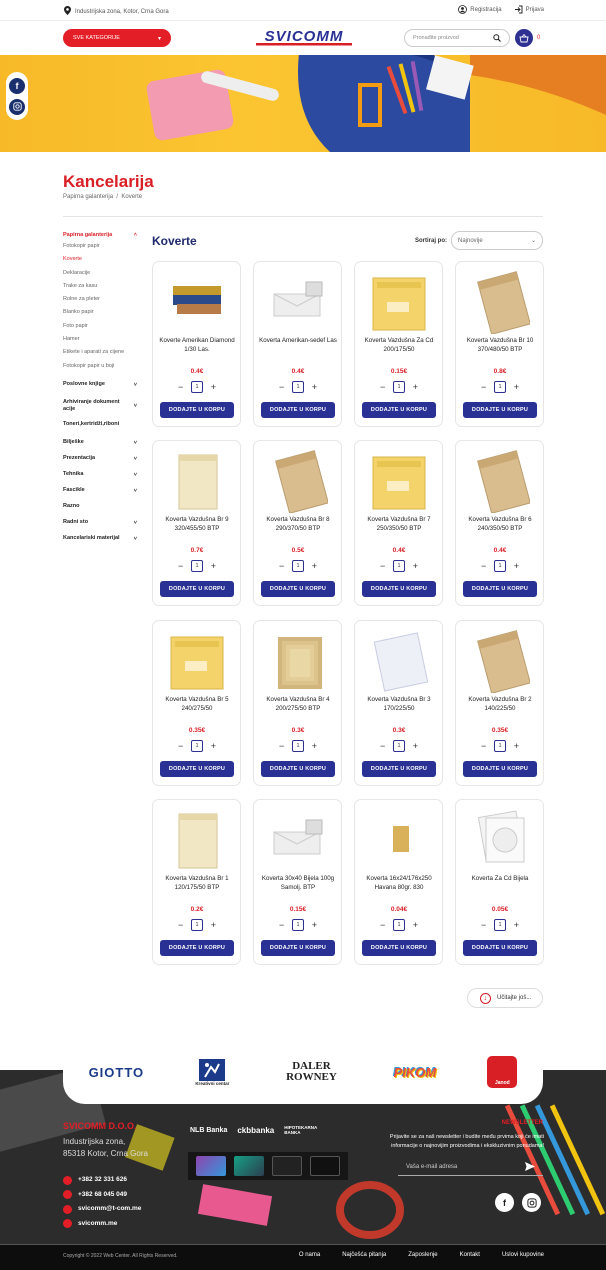  I want to click on footer-link-o-nama: O nama, so click(309, 1255).